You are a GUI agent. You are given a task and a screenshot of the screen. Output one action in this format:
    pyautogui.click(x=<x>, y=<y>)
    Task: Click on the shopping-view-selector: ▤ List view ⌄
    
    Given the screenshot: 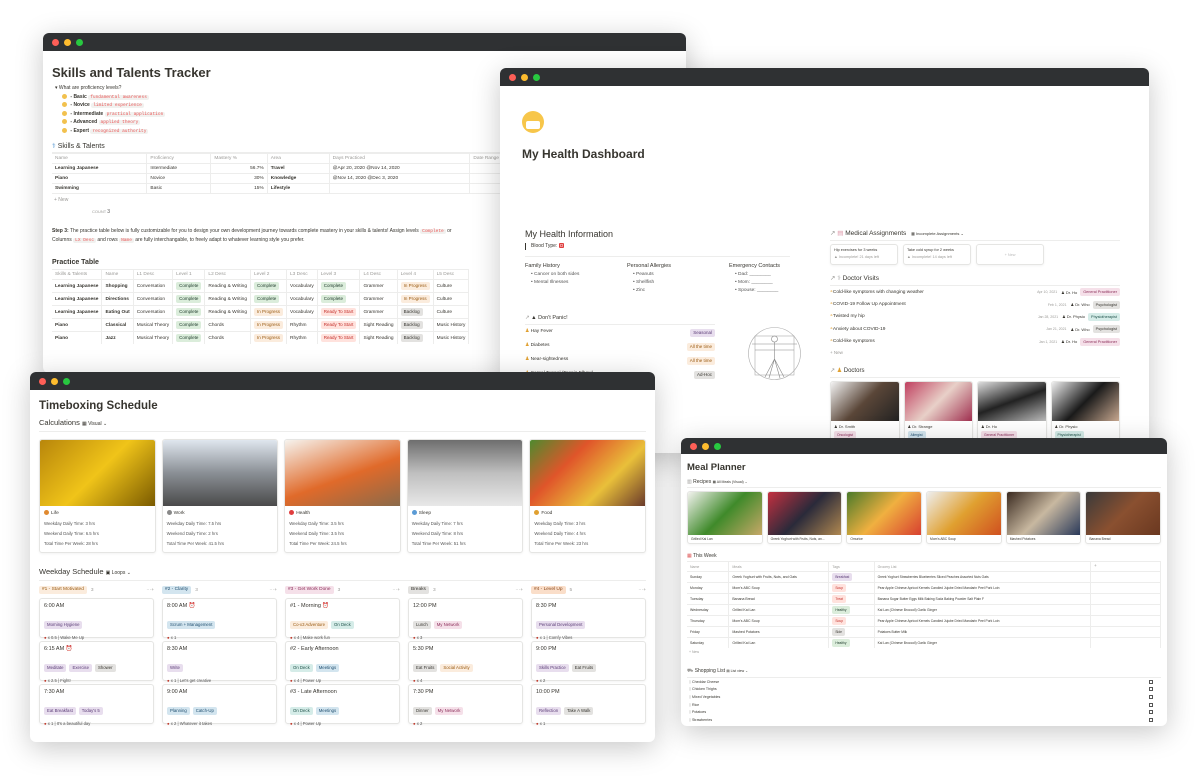 What is the action you would take?
    pyautogui.click(x=737, y=671)
    